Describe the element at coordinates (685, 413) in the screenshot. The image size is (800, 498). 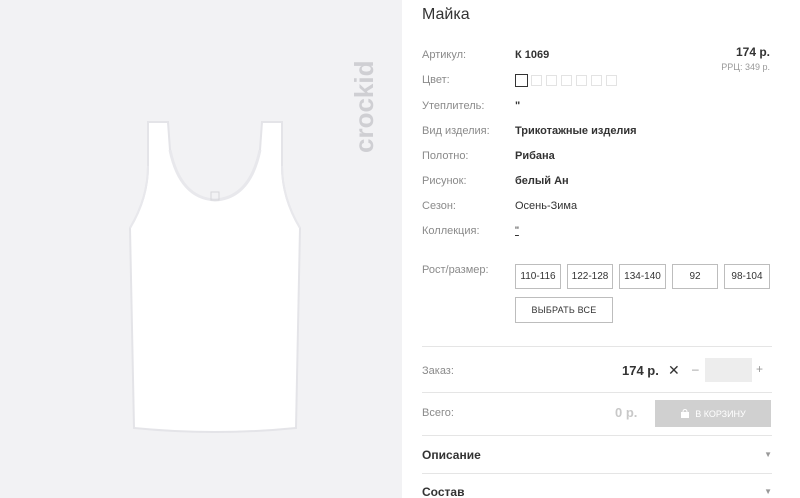
I see `cart-icon` at that location.